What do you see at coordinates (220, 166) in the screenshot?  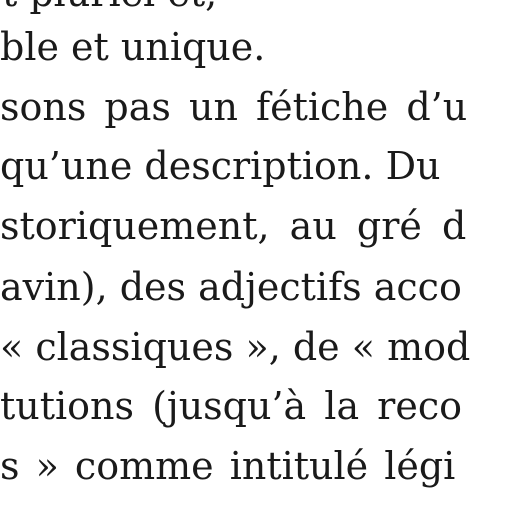 I see `text-line-3: qu’une description. Du` at bounding box center [220, 166].